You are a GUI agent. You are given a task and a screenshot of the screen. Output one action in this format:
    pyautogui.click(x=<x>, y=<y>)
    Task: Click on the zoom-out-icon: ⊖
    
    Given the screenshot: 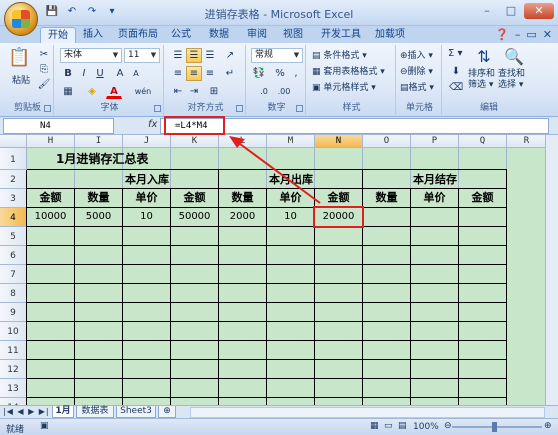 What is the action you would take?
    pyautogui.click(x=448, y=426)
    